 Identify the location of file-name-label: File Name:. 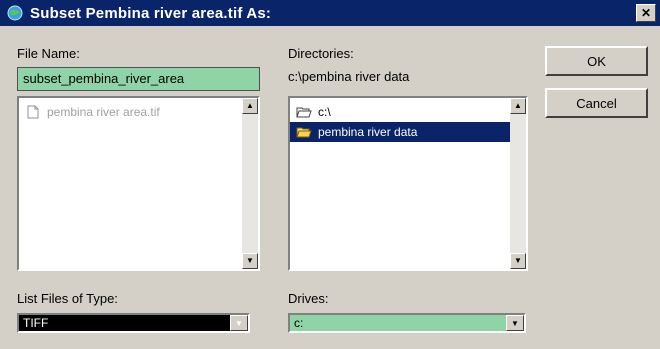
(48, 53).